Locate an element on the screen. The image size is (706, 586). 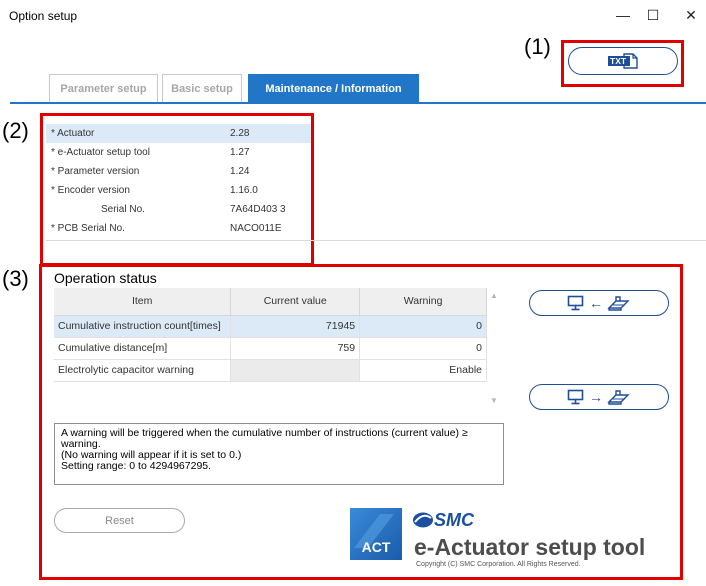
smc-logo: SMC is located at coordinates (452, 520).